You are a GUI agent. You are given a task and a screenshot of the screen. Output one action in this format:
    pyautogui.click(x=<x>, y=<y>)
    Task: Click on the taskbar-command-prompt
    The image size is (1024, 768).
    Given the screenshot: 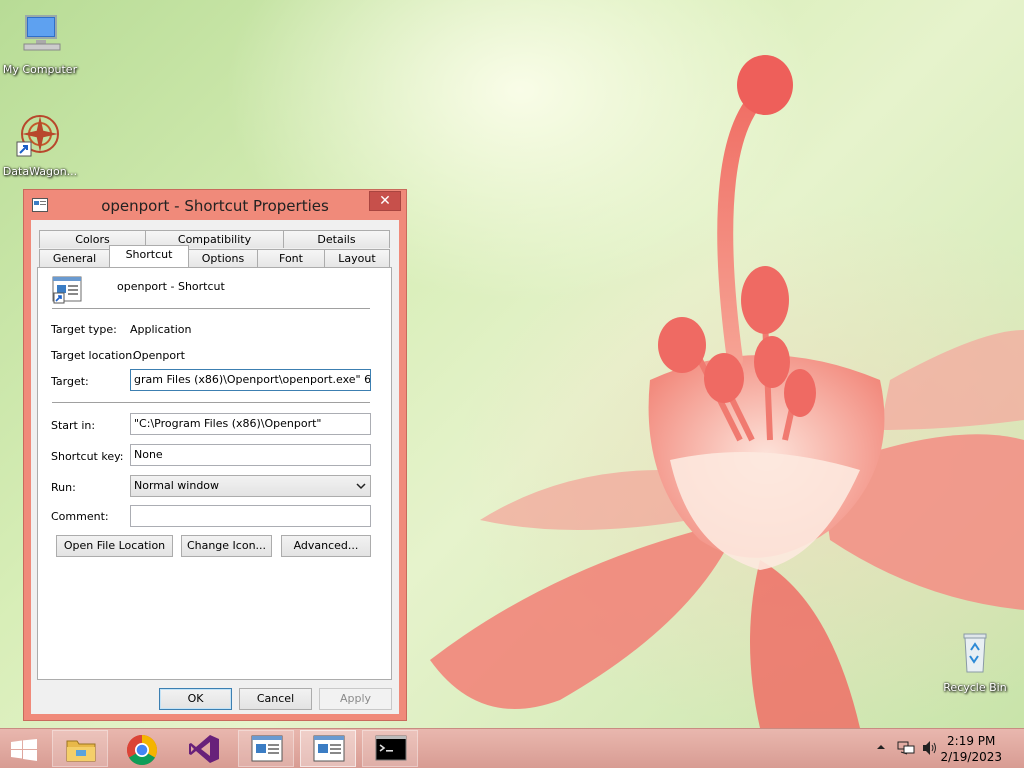 What is the action you would take?
    pyautogui.click(x=390, y=748)
    